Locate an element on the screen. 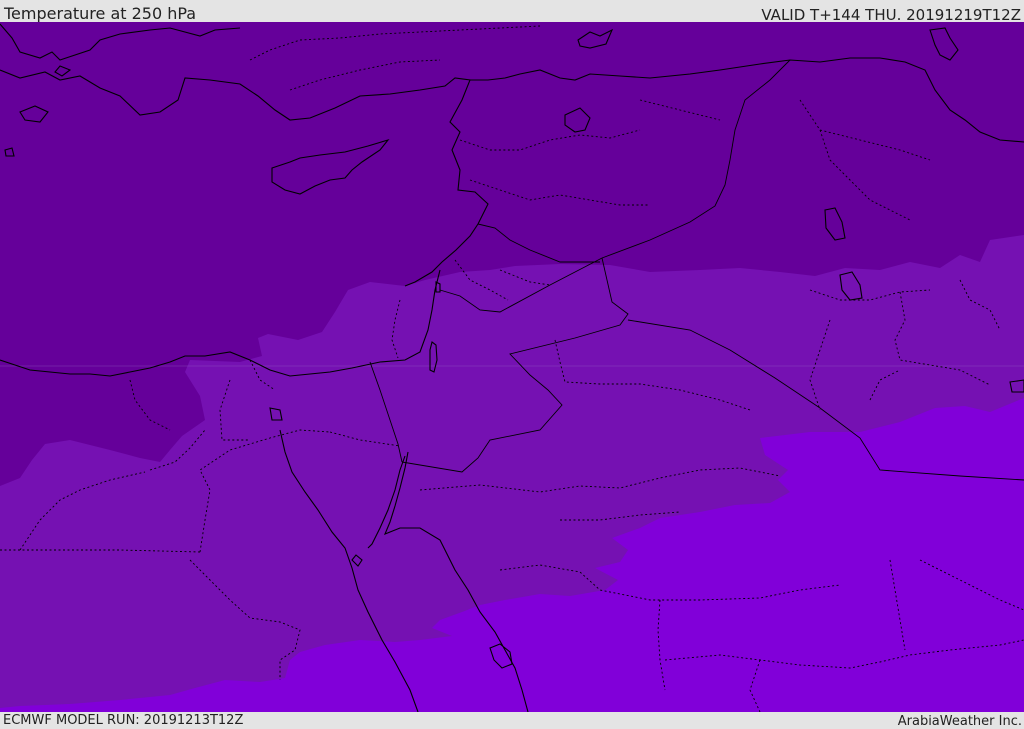 The width and height of the screenshot is (1024, 729). credit-label: ArabiaWeather Inc. is located at coordinates (959, 721).